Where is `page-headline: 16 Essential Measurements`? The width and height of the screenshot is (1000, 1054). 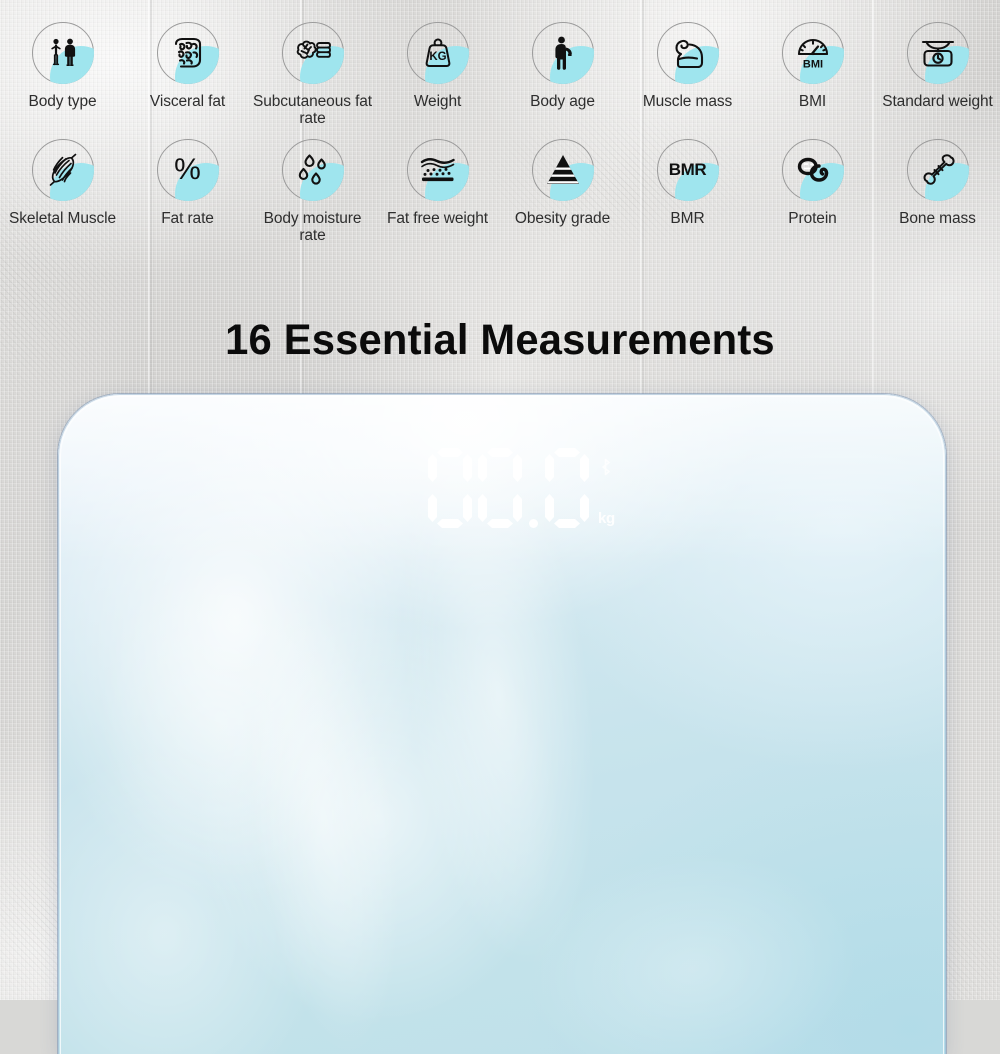 page-headline: 16 Essential Measurements is located at coordinates (500, 340).